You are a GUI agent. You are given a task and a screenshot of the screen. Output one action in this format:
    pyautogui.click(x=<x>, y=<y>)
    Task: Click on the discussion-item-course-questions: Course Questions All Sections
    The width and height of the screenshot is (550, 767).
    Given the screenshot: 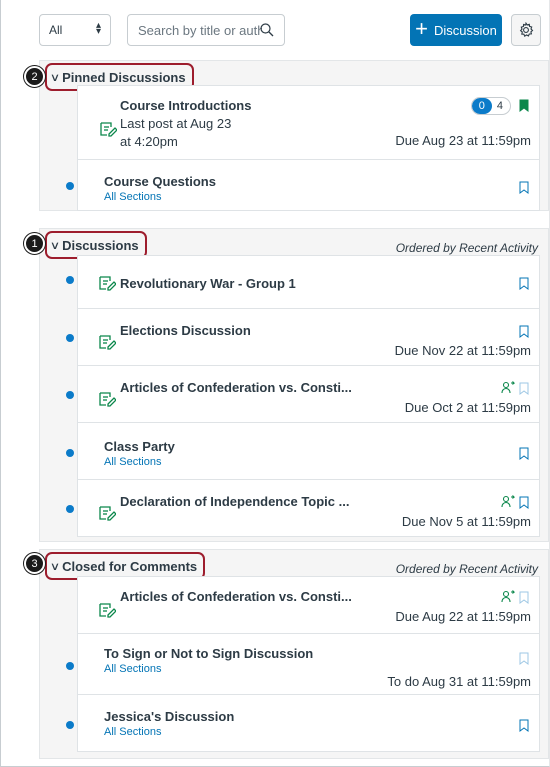 What is the action you would take?
    pyautogui.click(x=303, y=185)
    